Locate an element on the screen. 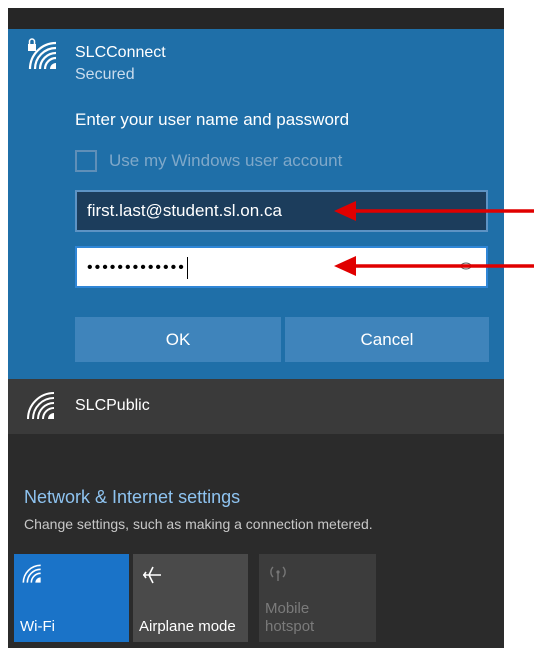  arrow-username is located at coordinates (434, 211).